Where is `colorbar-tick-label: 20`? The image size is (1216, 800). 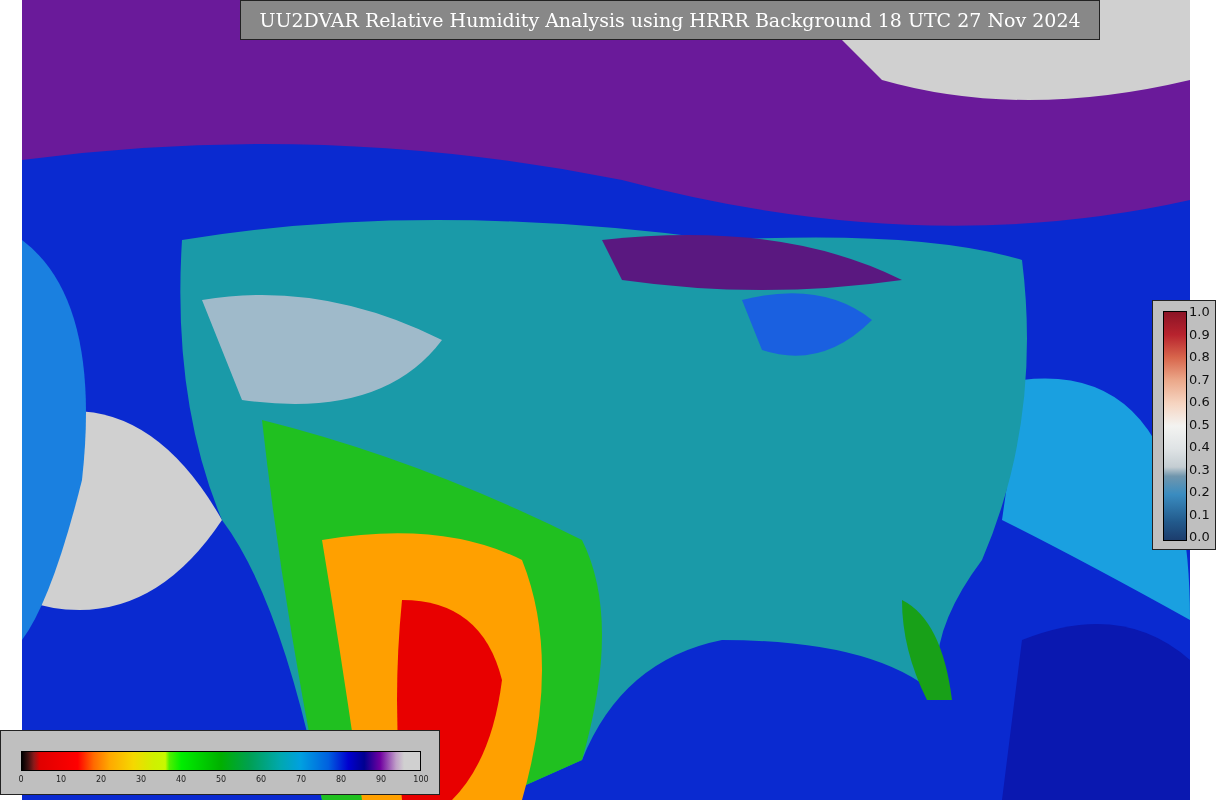 colorbar-tick-label: 20 is located at coordinates (101, 779).